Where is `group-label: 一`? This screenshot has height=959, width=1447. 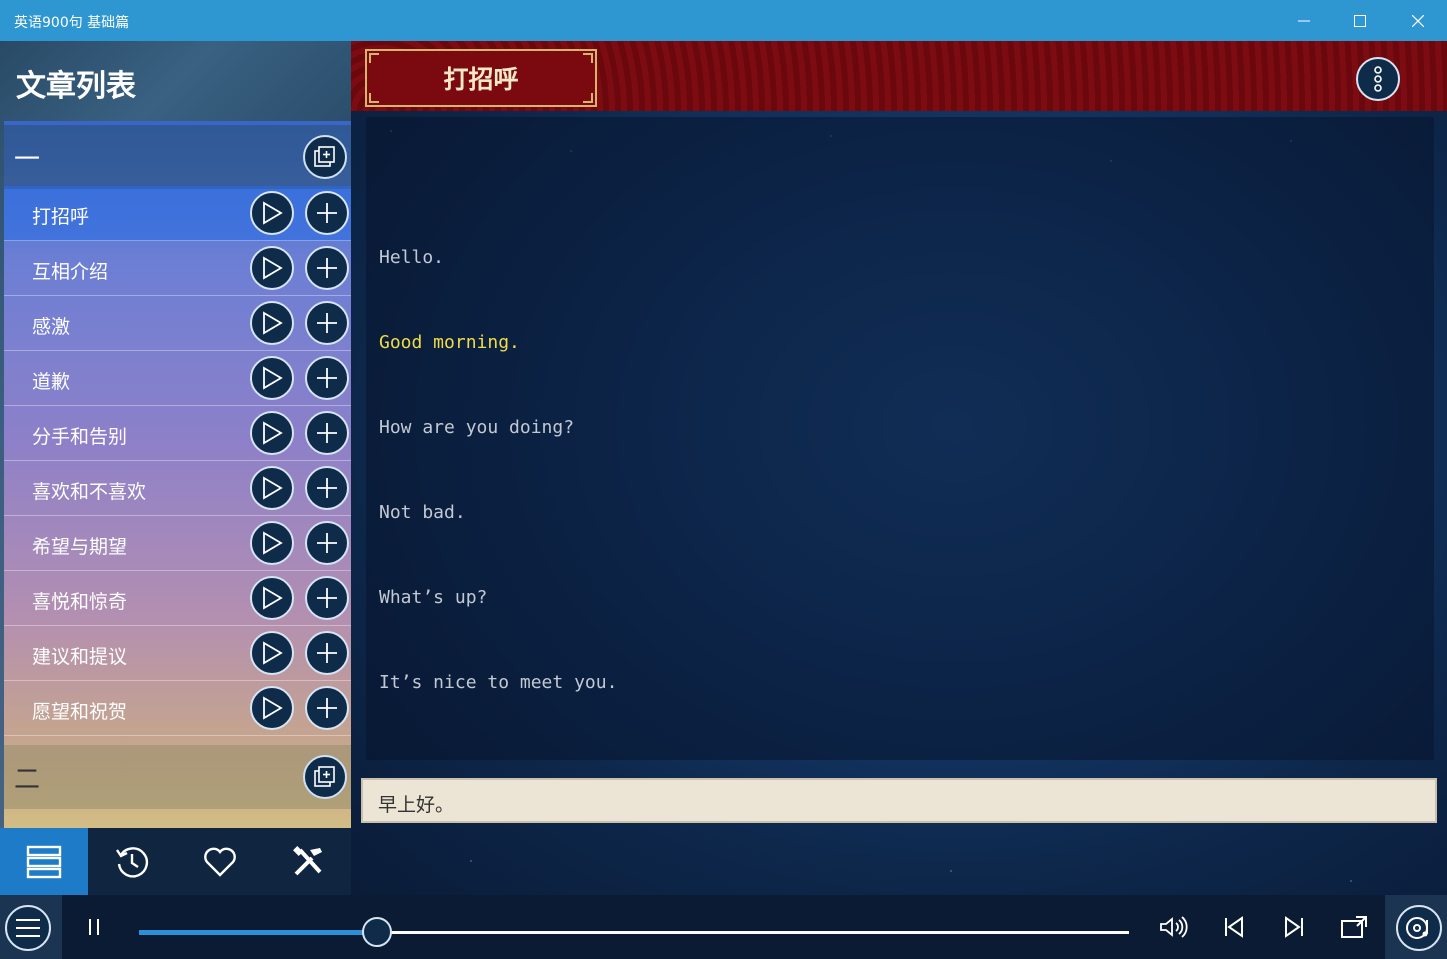 group-label: 一 is located at coordinates (27, 159).